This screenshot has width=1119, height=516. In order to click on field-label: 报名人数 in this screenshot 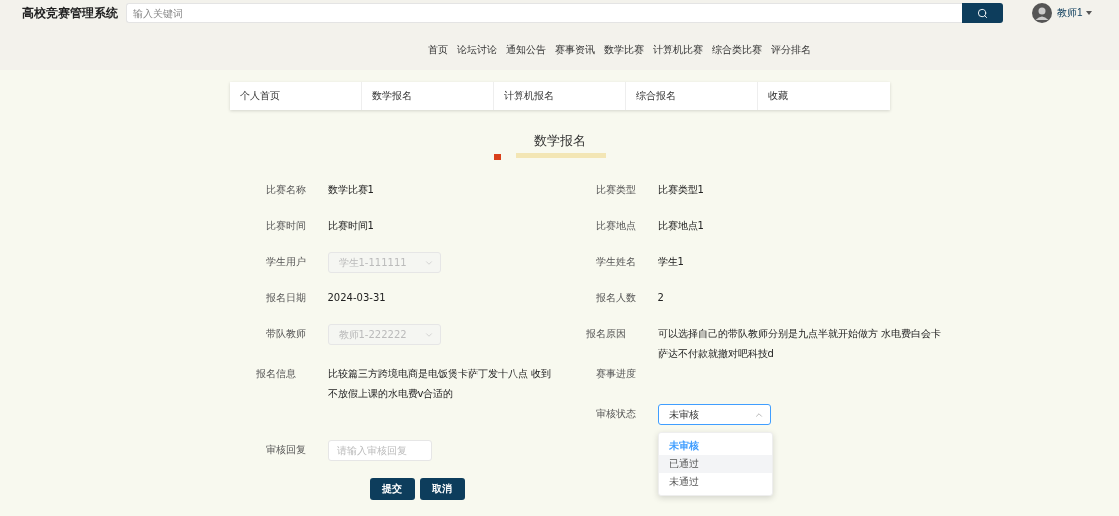, I will do `click(615, 298)`.